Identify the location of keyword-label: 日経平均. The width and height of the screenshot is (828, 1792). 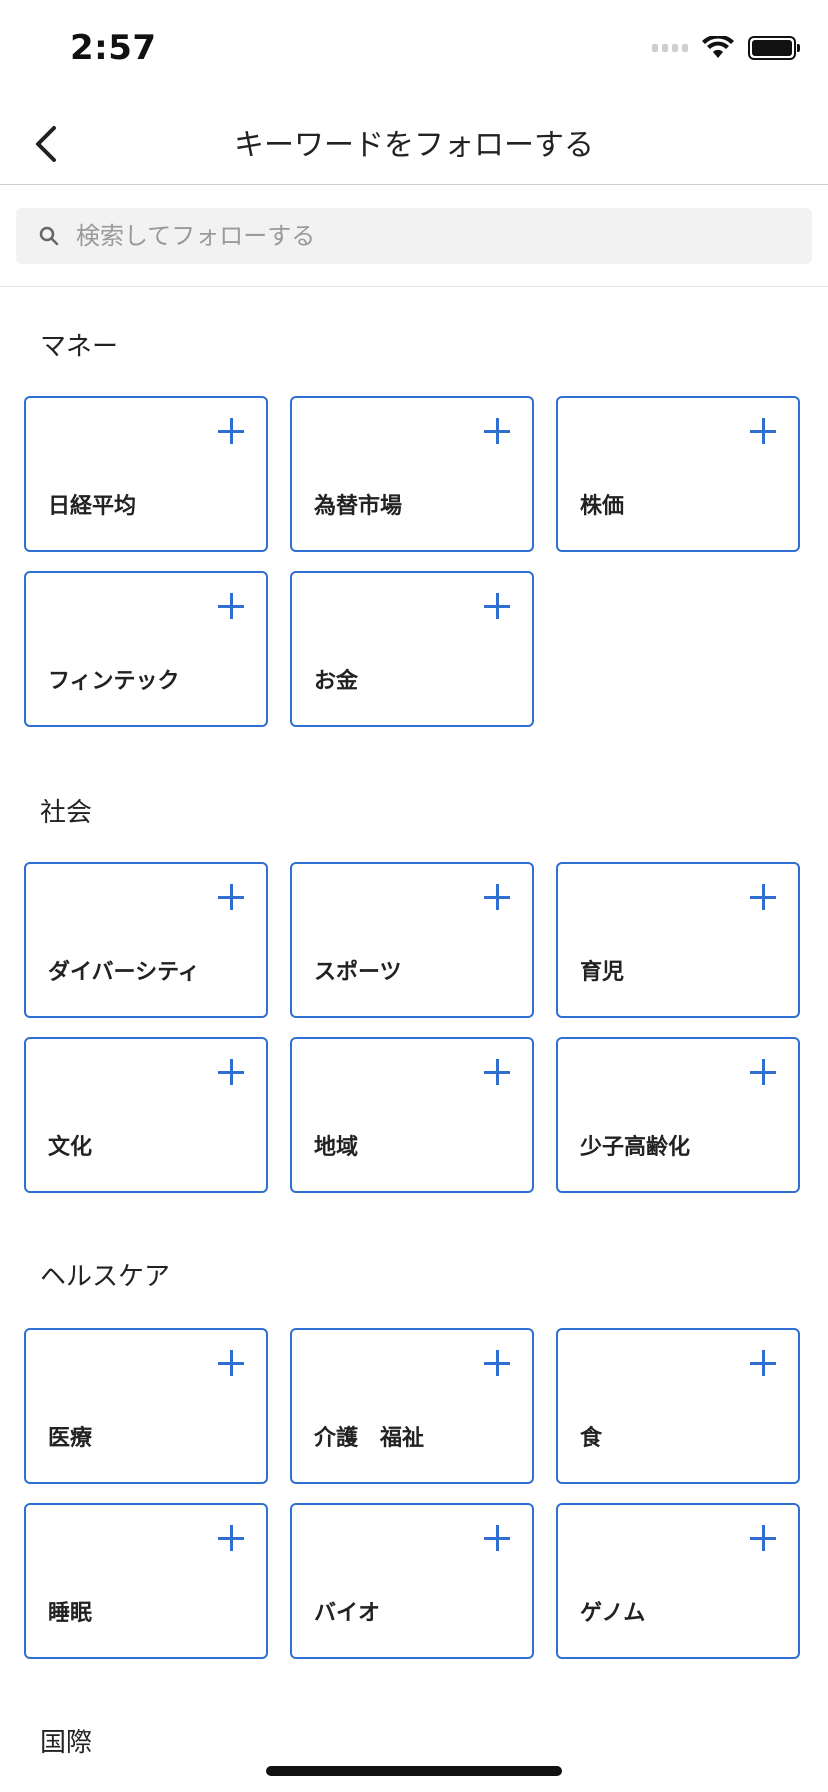
(92, 506).